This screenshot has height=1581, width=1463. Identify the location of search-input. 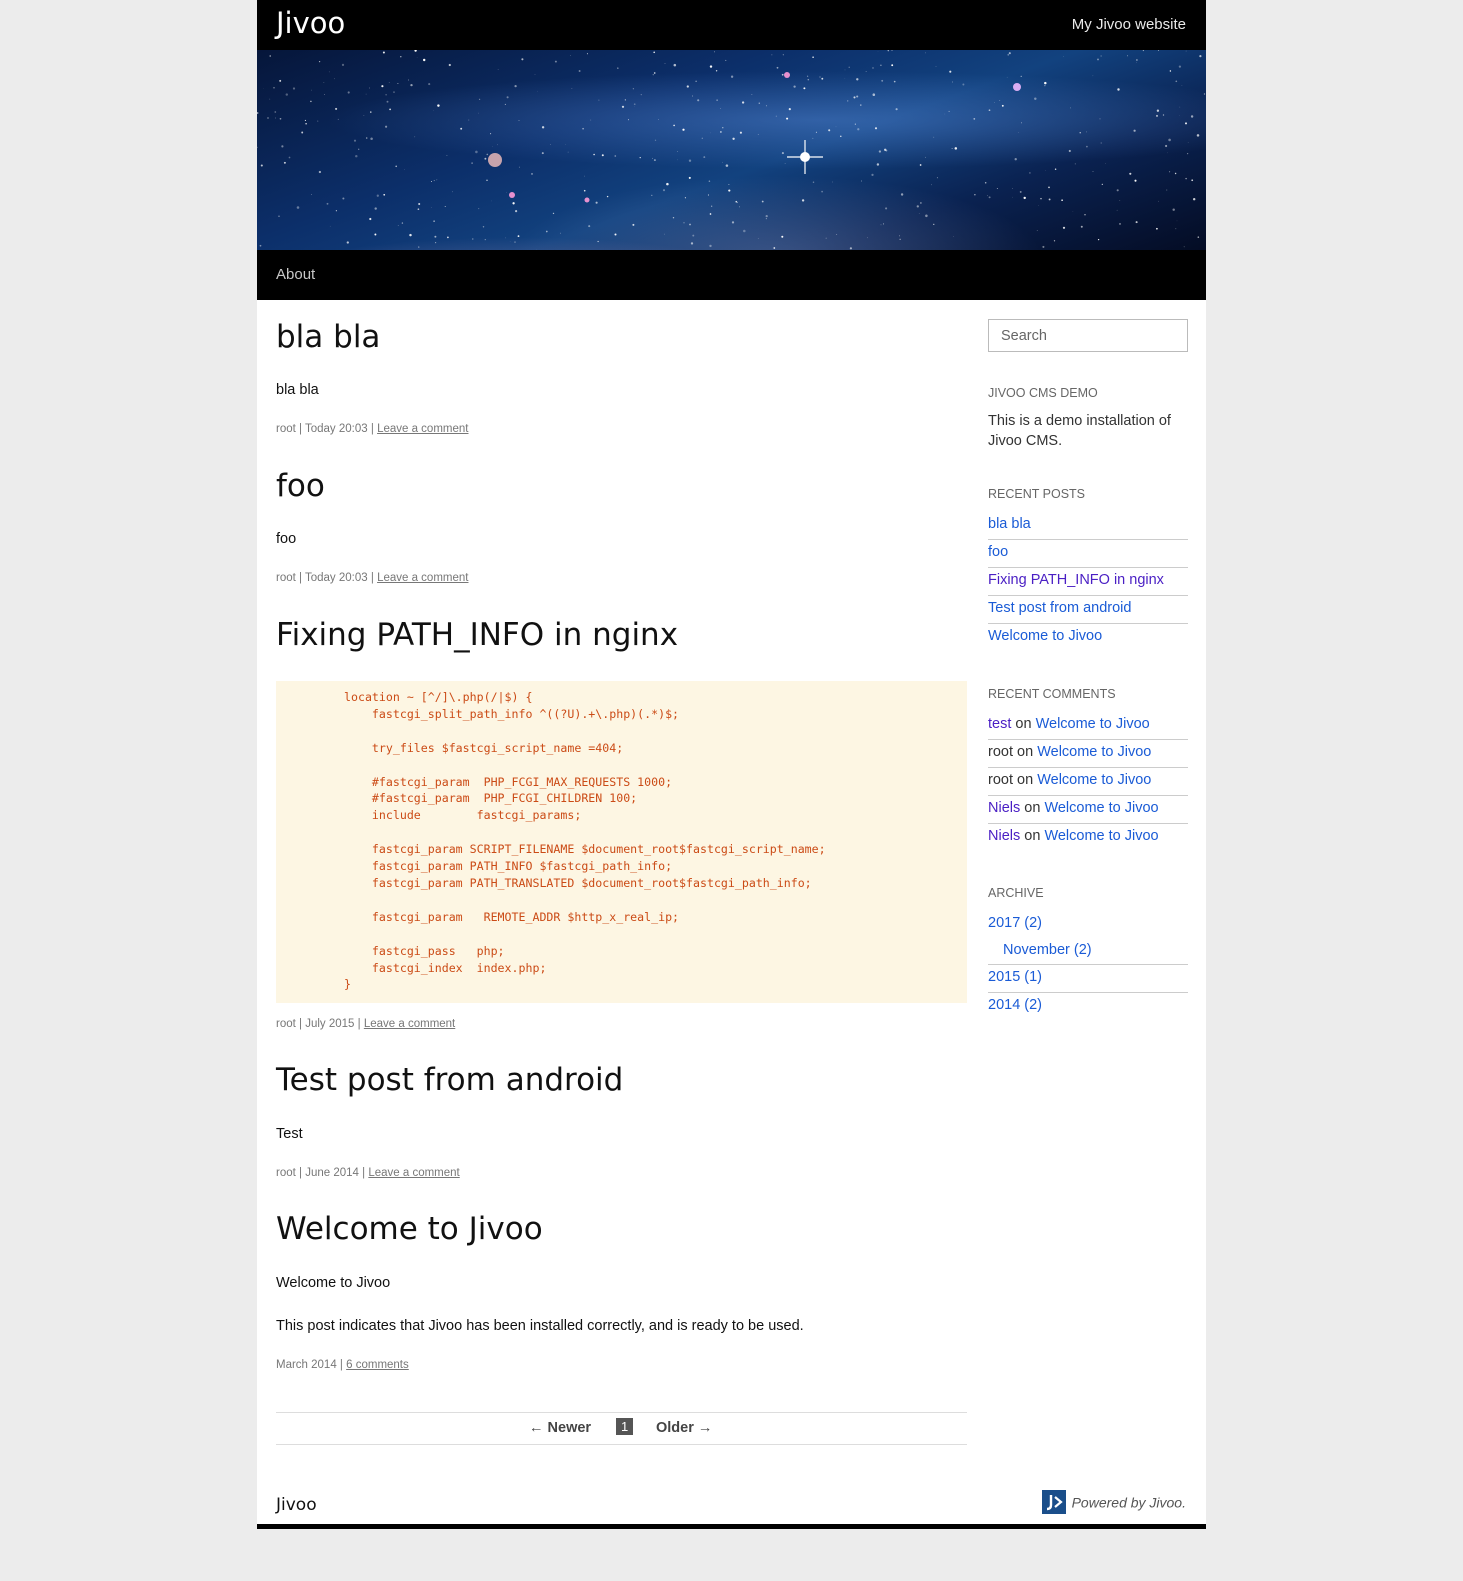
(1088, 335).